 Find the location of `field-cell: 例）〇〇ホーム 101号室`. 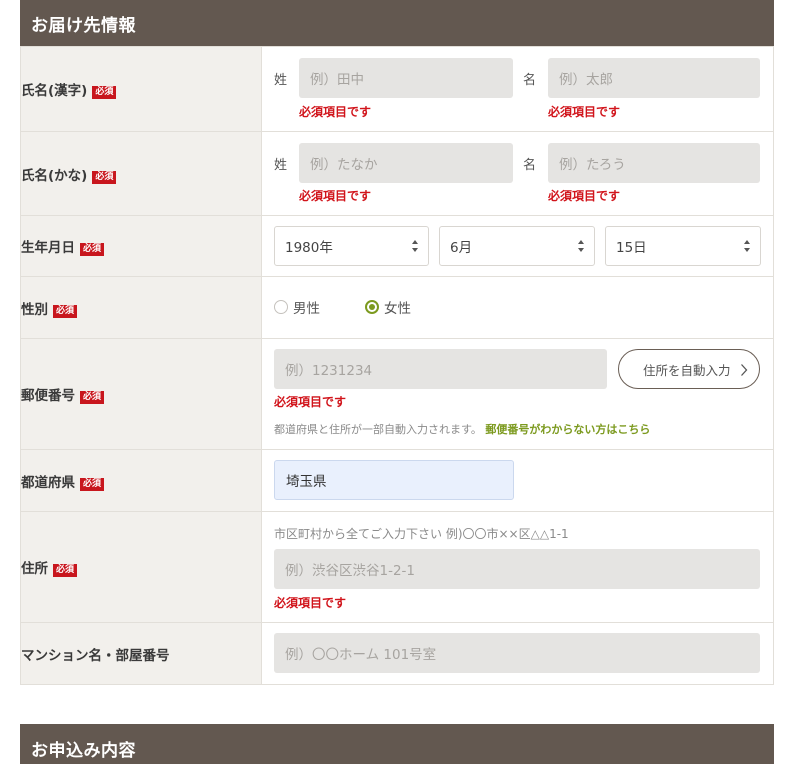

field-cell: 例）〇〇ホーム 101号室 is located at coordinates (517, 653).